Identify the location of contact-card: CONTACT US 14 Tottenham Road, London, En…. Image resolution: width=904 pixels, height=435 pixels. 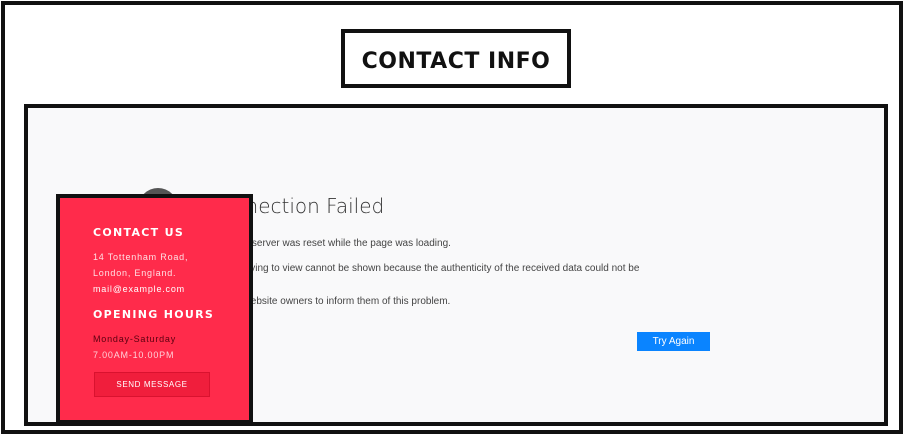
(154, 309).